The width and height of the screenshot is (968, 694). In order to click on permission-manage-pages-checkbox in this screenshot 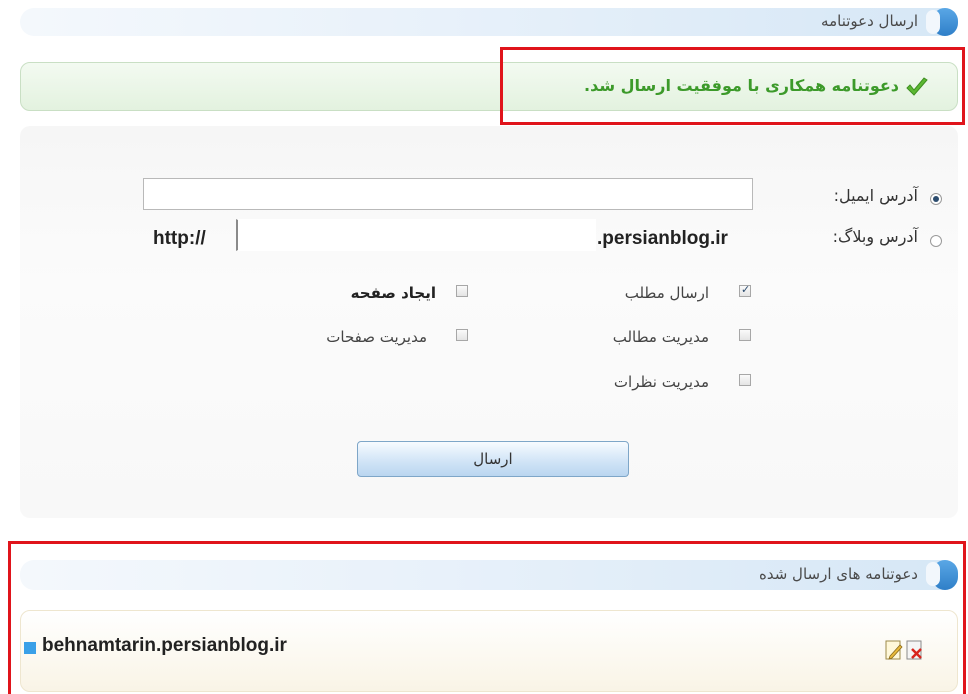, I will do `click(462, 335)`.